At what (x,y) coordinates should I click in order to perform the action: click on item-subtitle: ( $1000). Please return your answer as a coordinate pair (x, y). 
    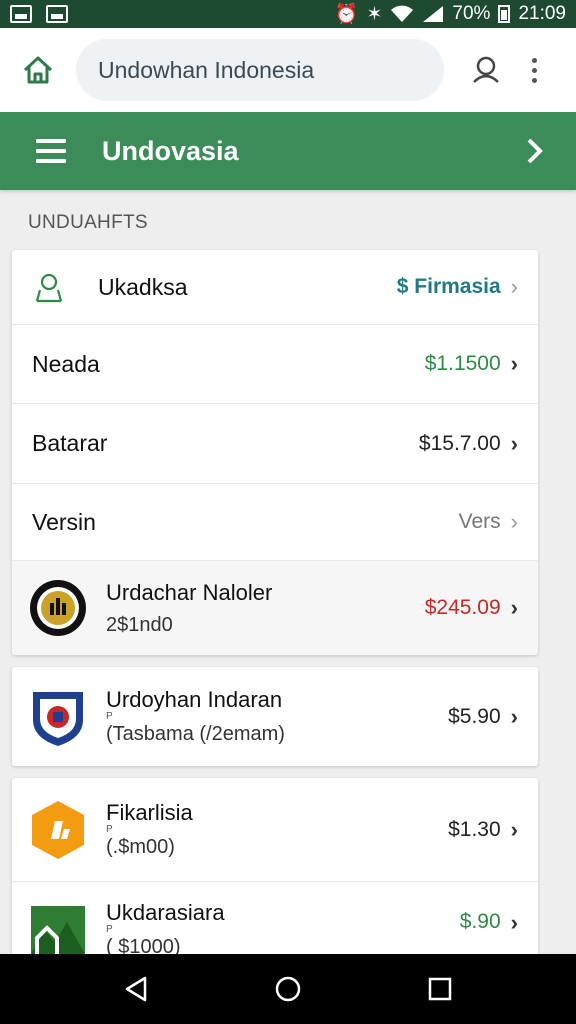
    Looking at the image, I should click on (143, 945).